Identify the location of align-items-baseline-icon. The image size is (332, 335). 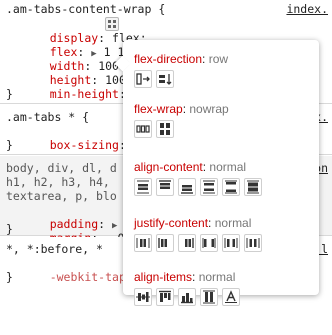
(231, 296).